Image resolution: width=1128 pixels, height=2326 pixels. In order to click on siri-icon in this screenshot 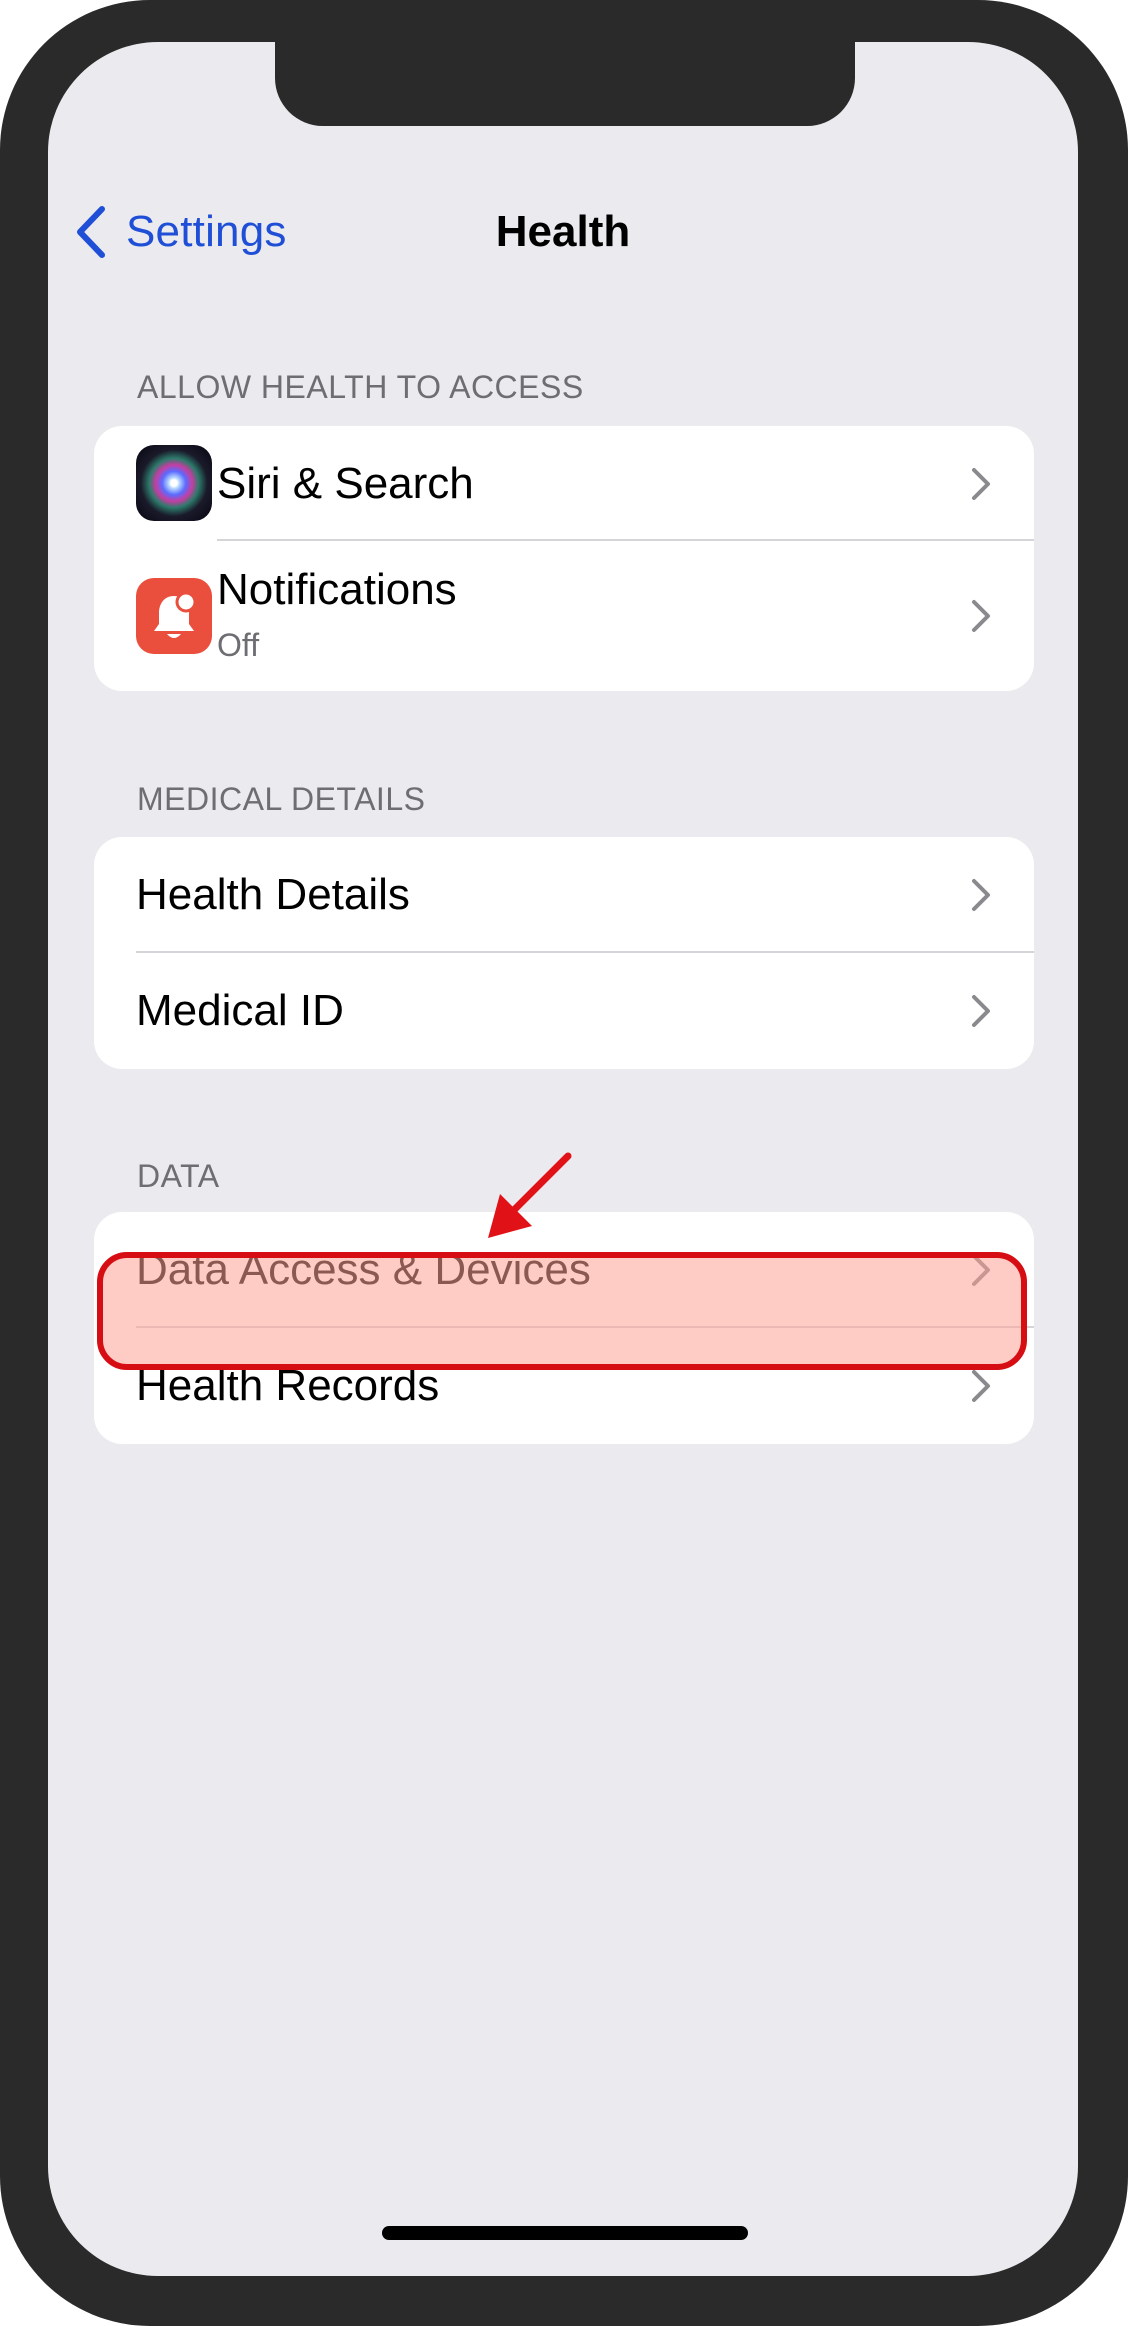, I will do `click(174, 483)`.